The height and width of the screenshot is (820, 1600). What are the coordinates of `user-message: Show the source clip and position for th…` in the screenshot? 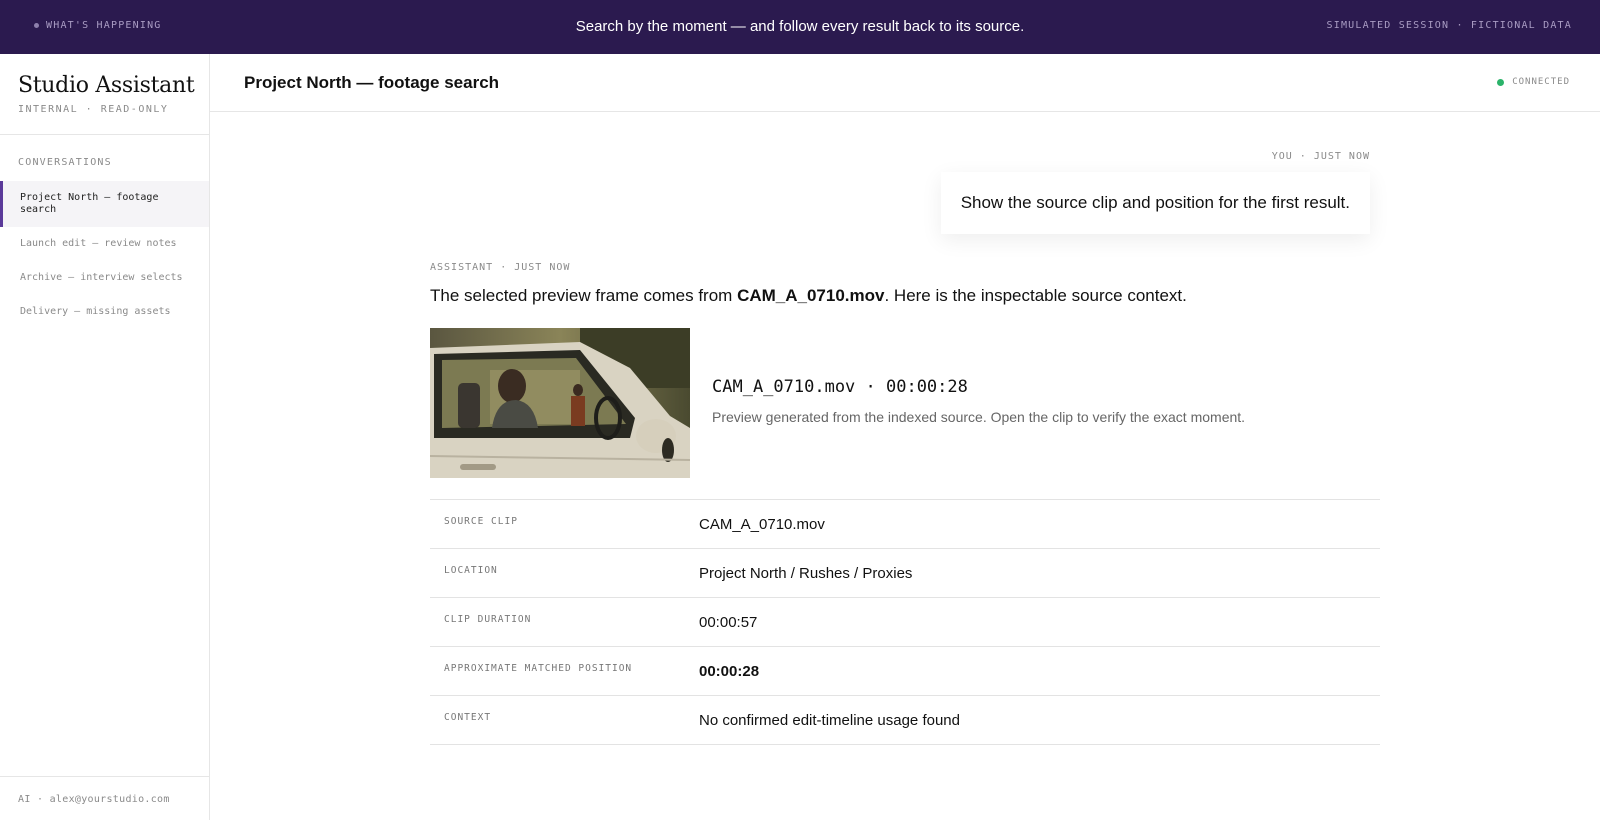 It's located at (1155, 203).